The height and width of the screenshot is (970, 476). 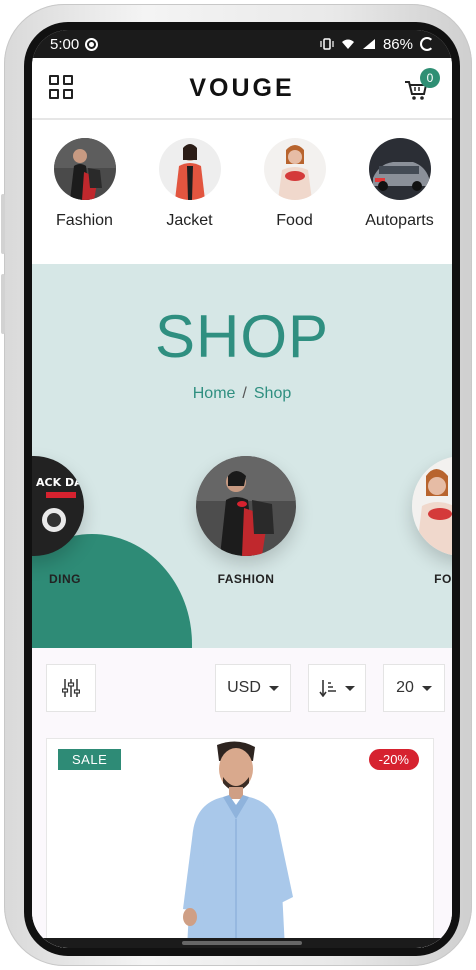 What do you see at coordinates (272, 393) in the screenshot?
I see `breadcrumb-current: Shop` at bounding box center [272, 393].